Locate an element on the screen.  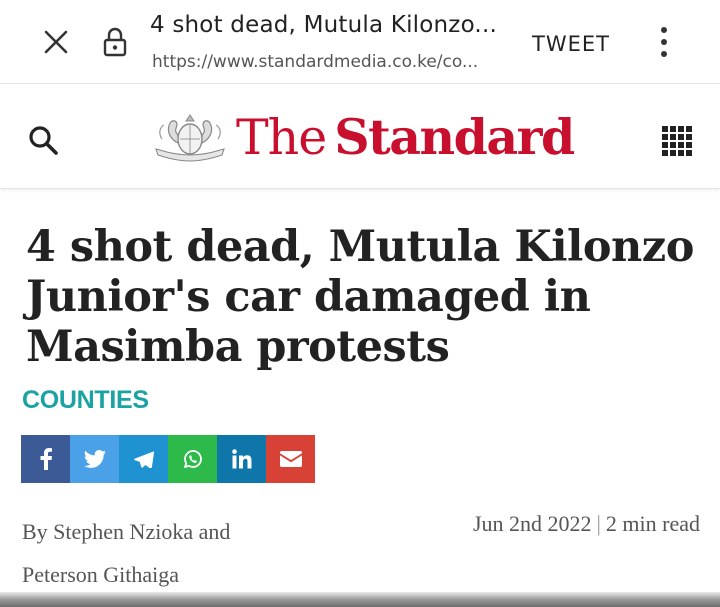
linkedin-share-button is located at coordinates (241, 459).